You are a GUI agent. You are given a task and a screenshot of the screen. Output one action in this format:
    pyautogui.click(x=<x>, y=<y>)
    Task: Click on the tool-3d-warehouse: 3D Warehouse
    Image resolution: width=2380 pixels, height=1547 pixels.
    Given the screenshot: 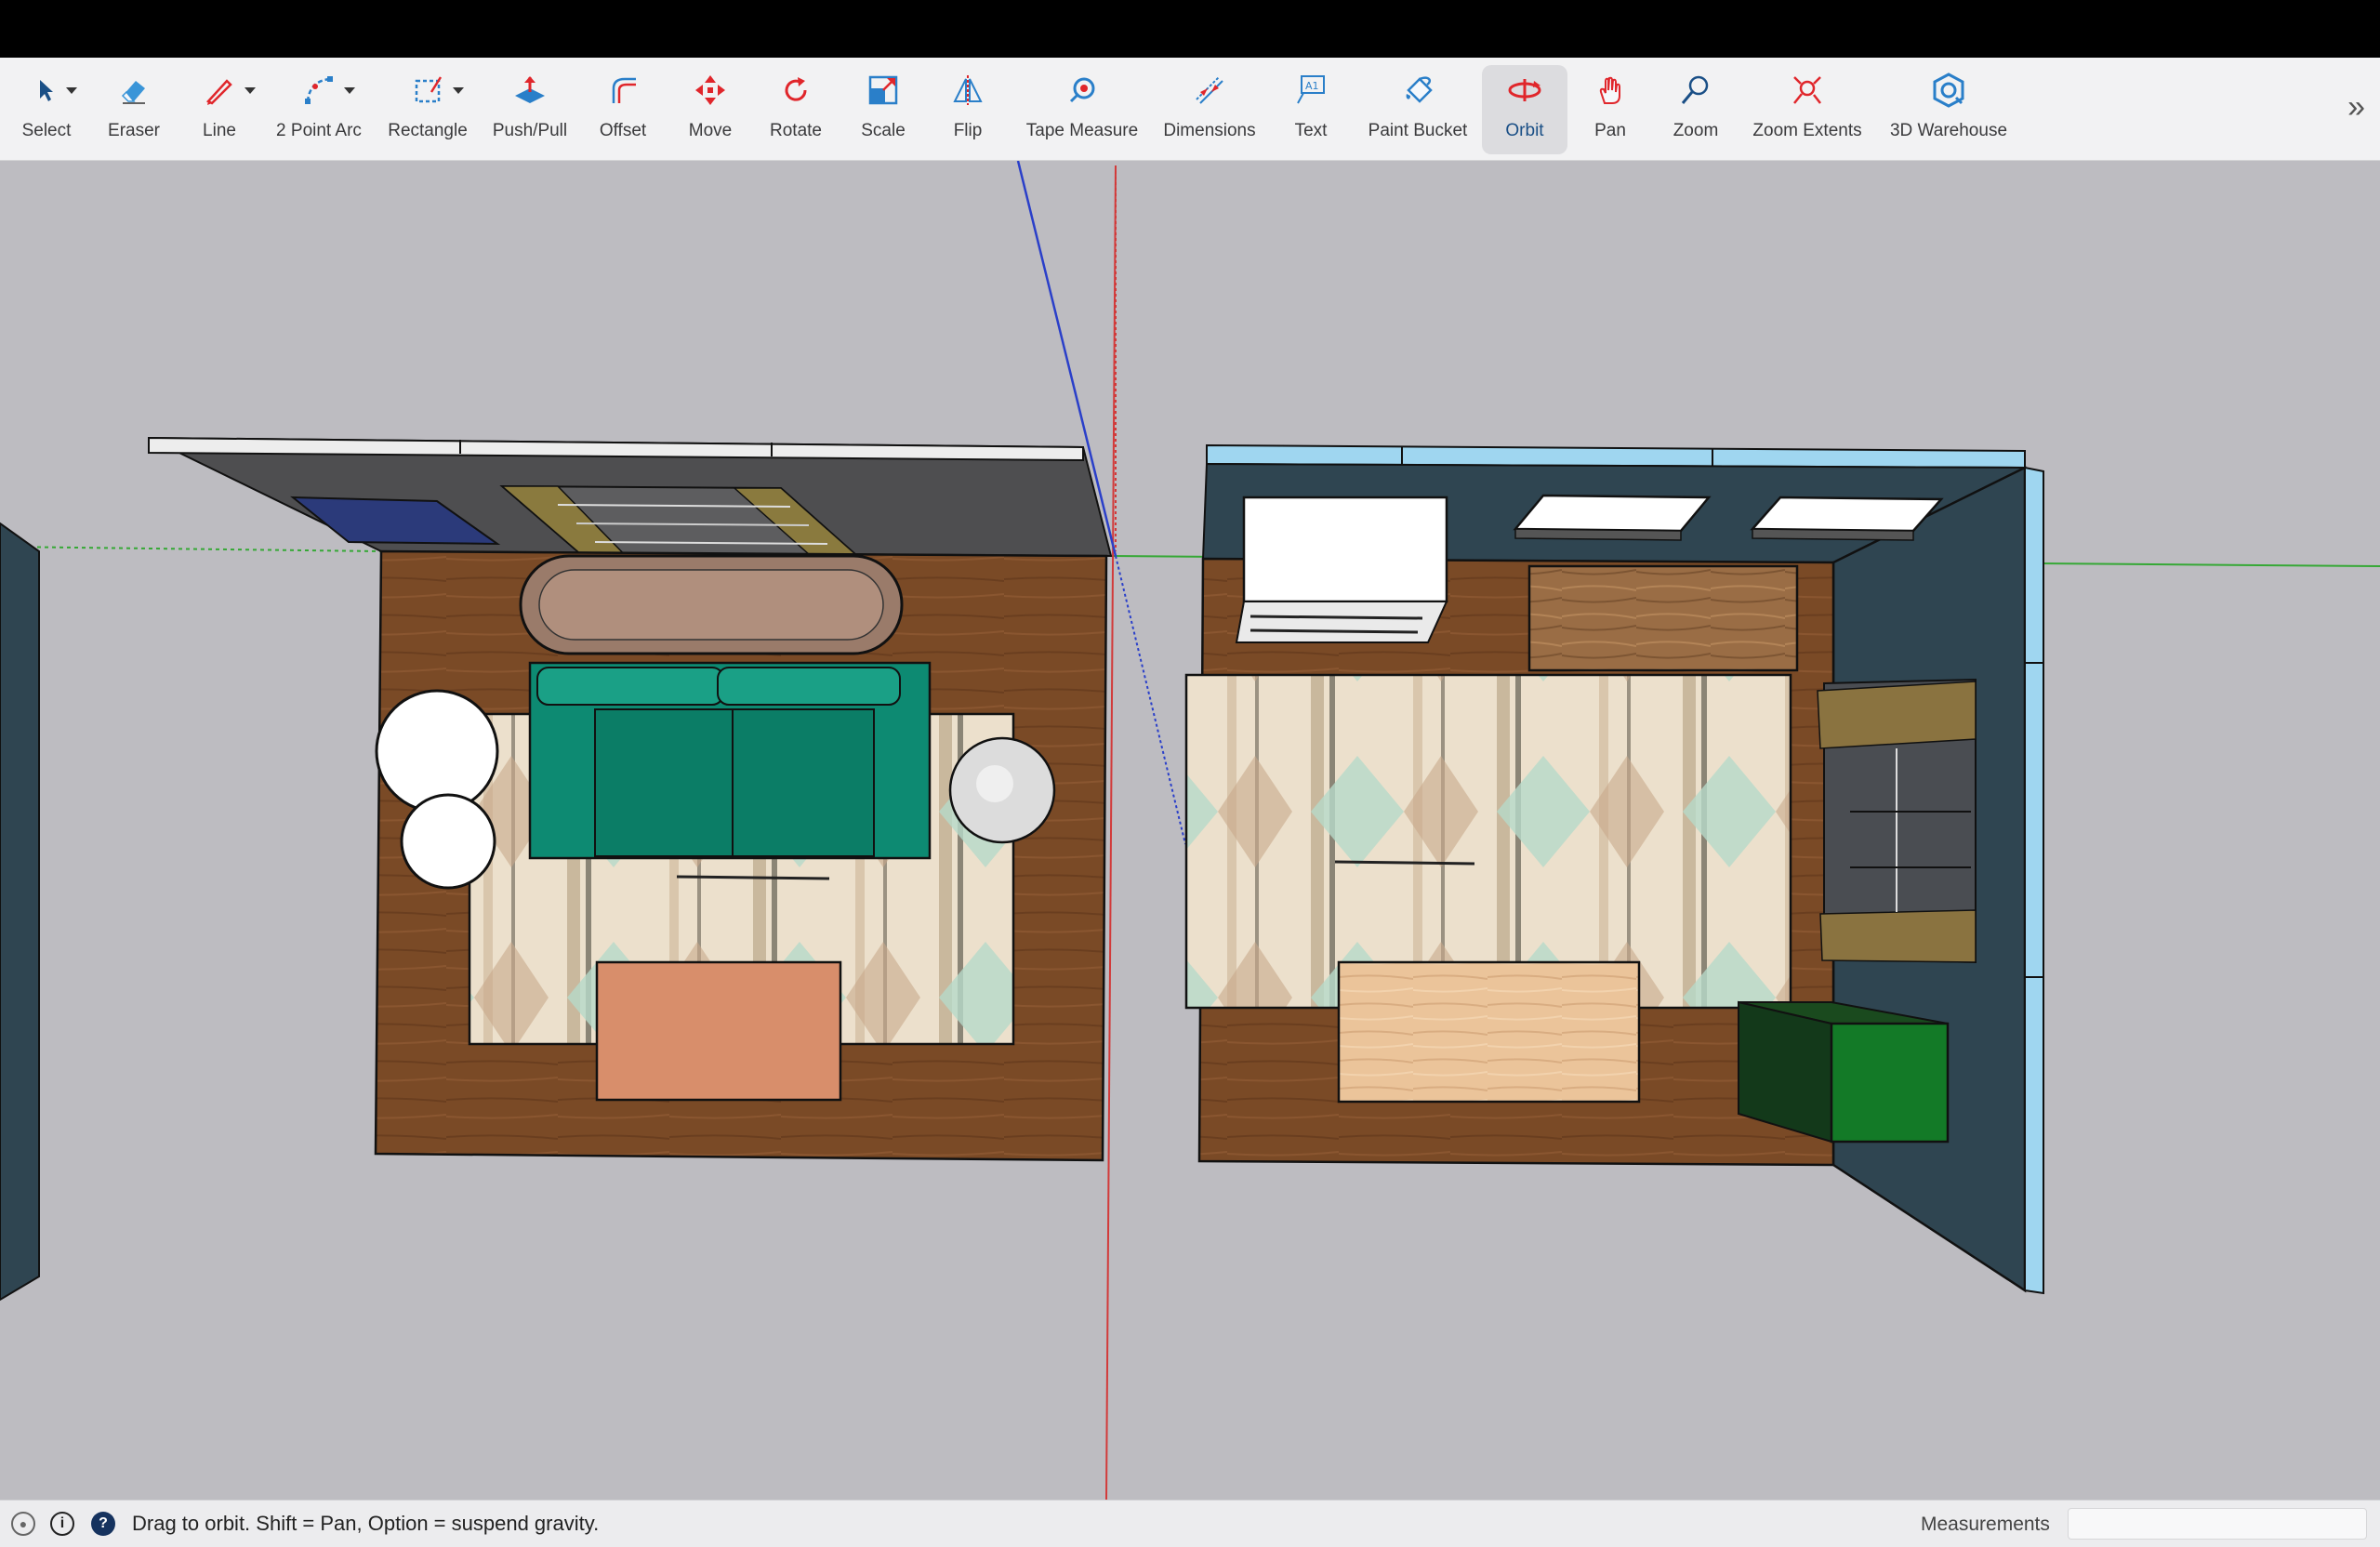 What is the action you would take?
    pyautogui.click(x=1949, y=109)
    